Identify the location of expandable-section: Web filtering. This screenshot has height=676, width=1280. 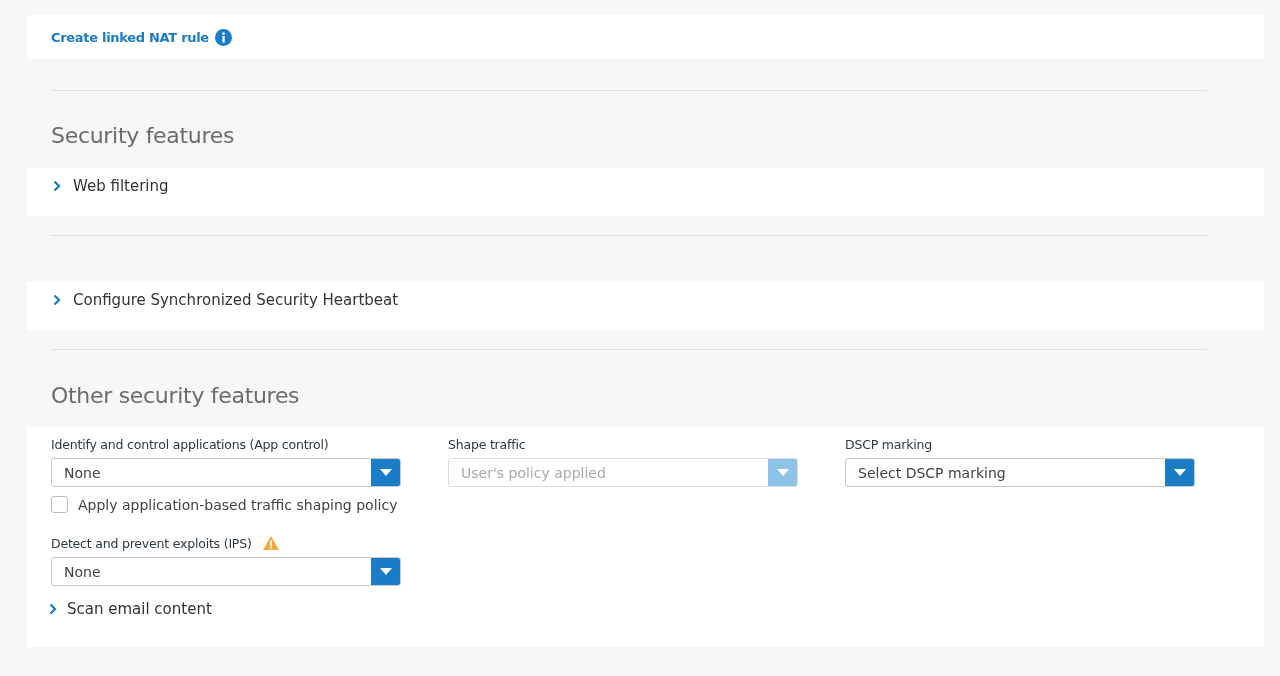
(645, 192).